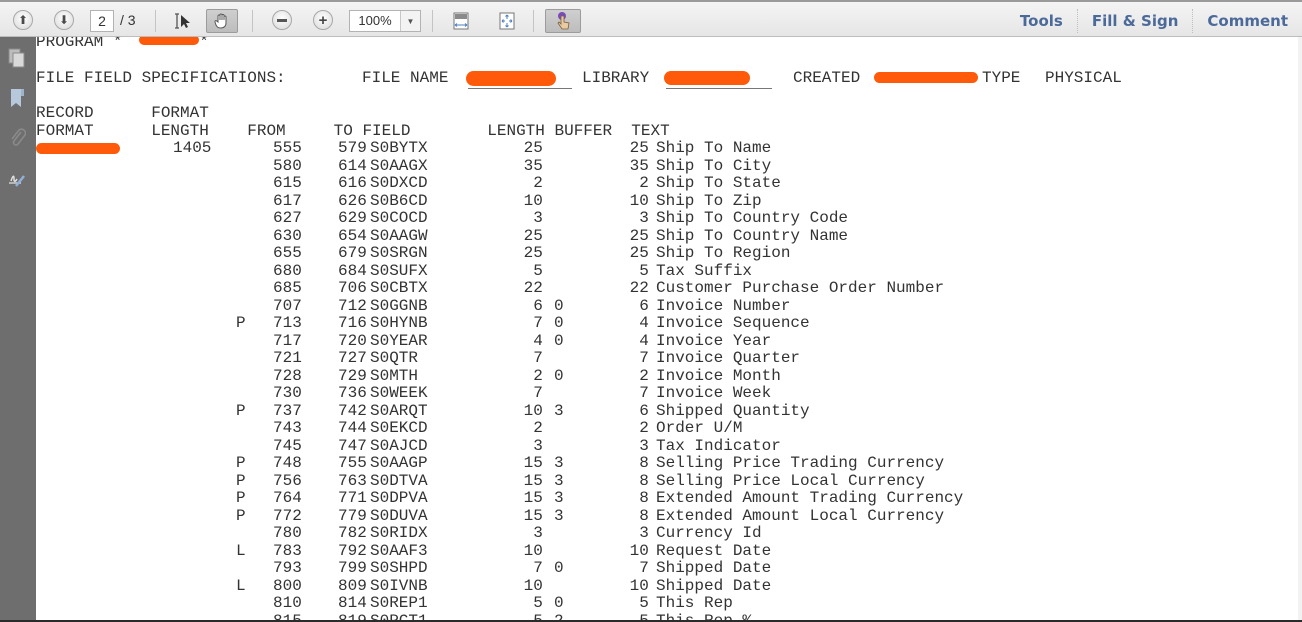 Image resolution: width=1302 pixels, height=622 pixels. What do you see at coordinates (222, 21) in the screenshot?
I see `hand-tool-button` at bounding box center [222, 21].